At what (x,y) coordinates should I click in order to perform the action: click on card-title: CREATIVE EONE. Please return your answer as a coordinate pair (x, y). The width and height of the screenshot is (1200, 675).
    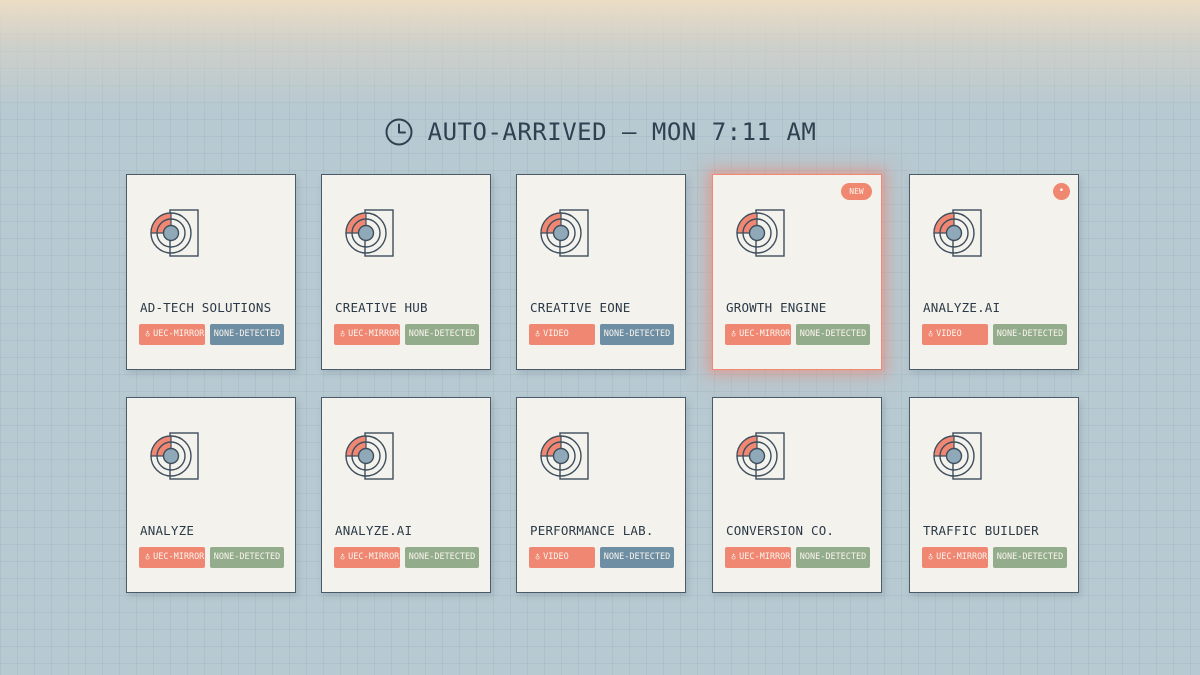
    Looking at the image, I should click on (580, 307).